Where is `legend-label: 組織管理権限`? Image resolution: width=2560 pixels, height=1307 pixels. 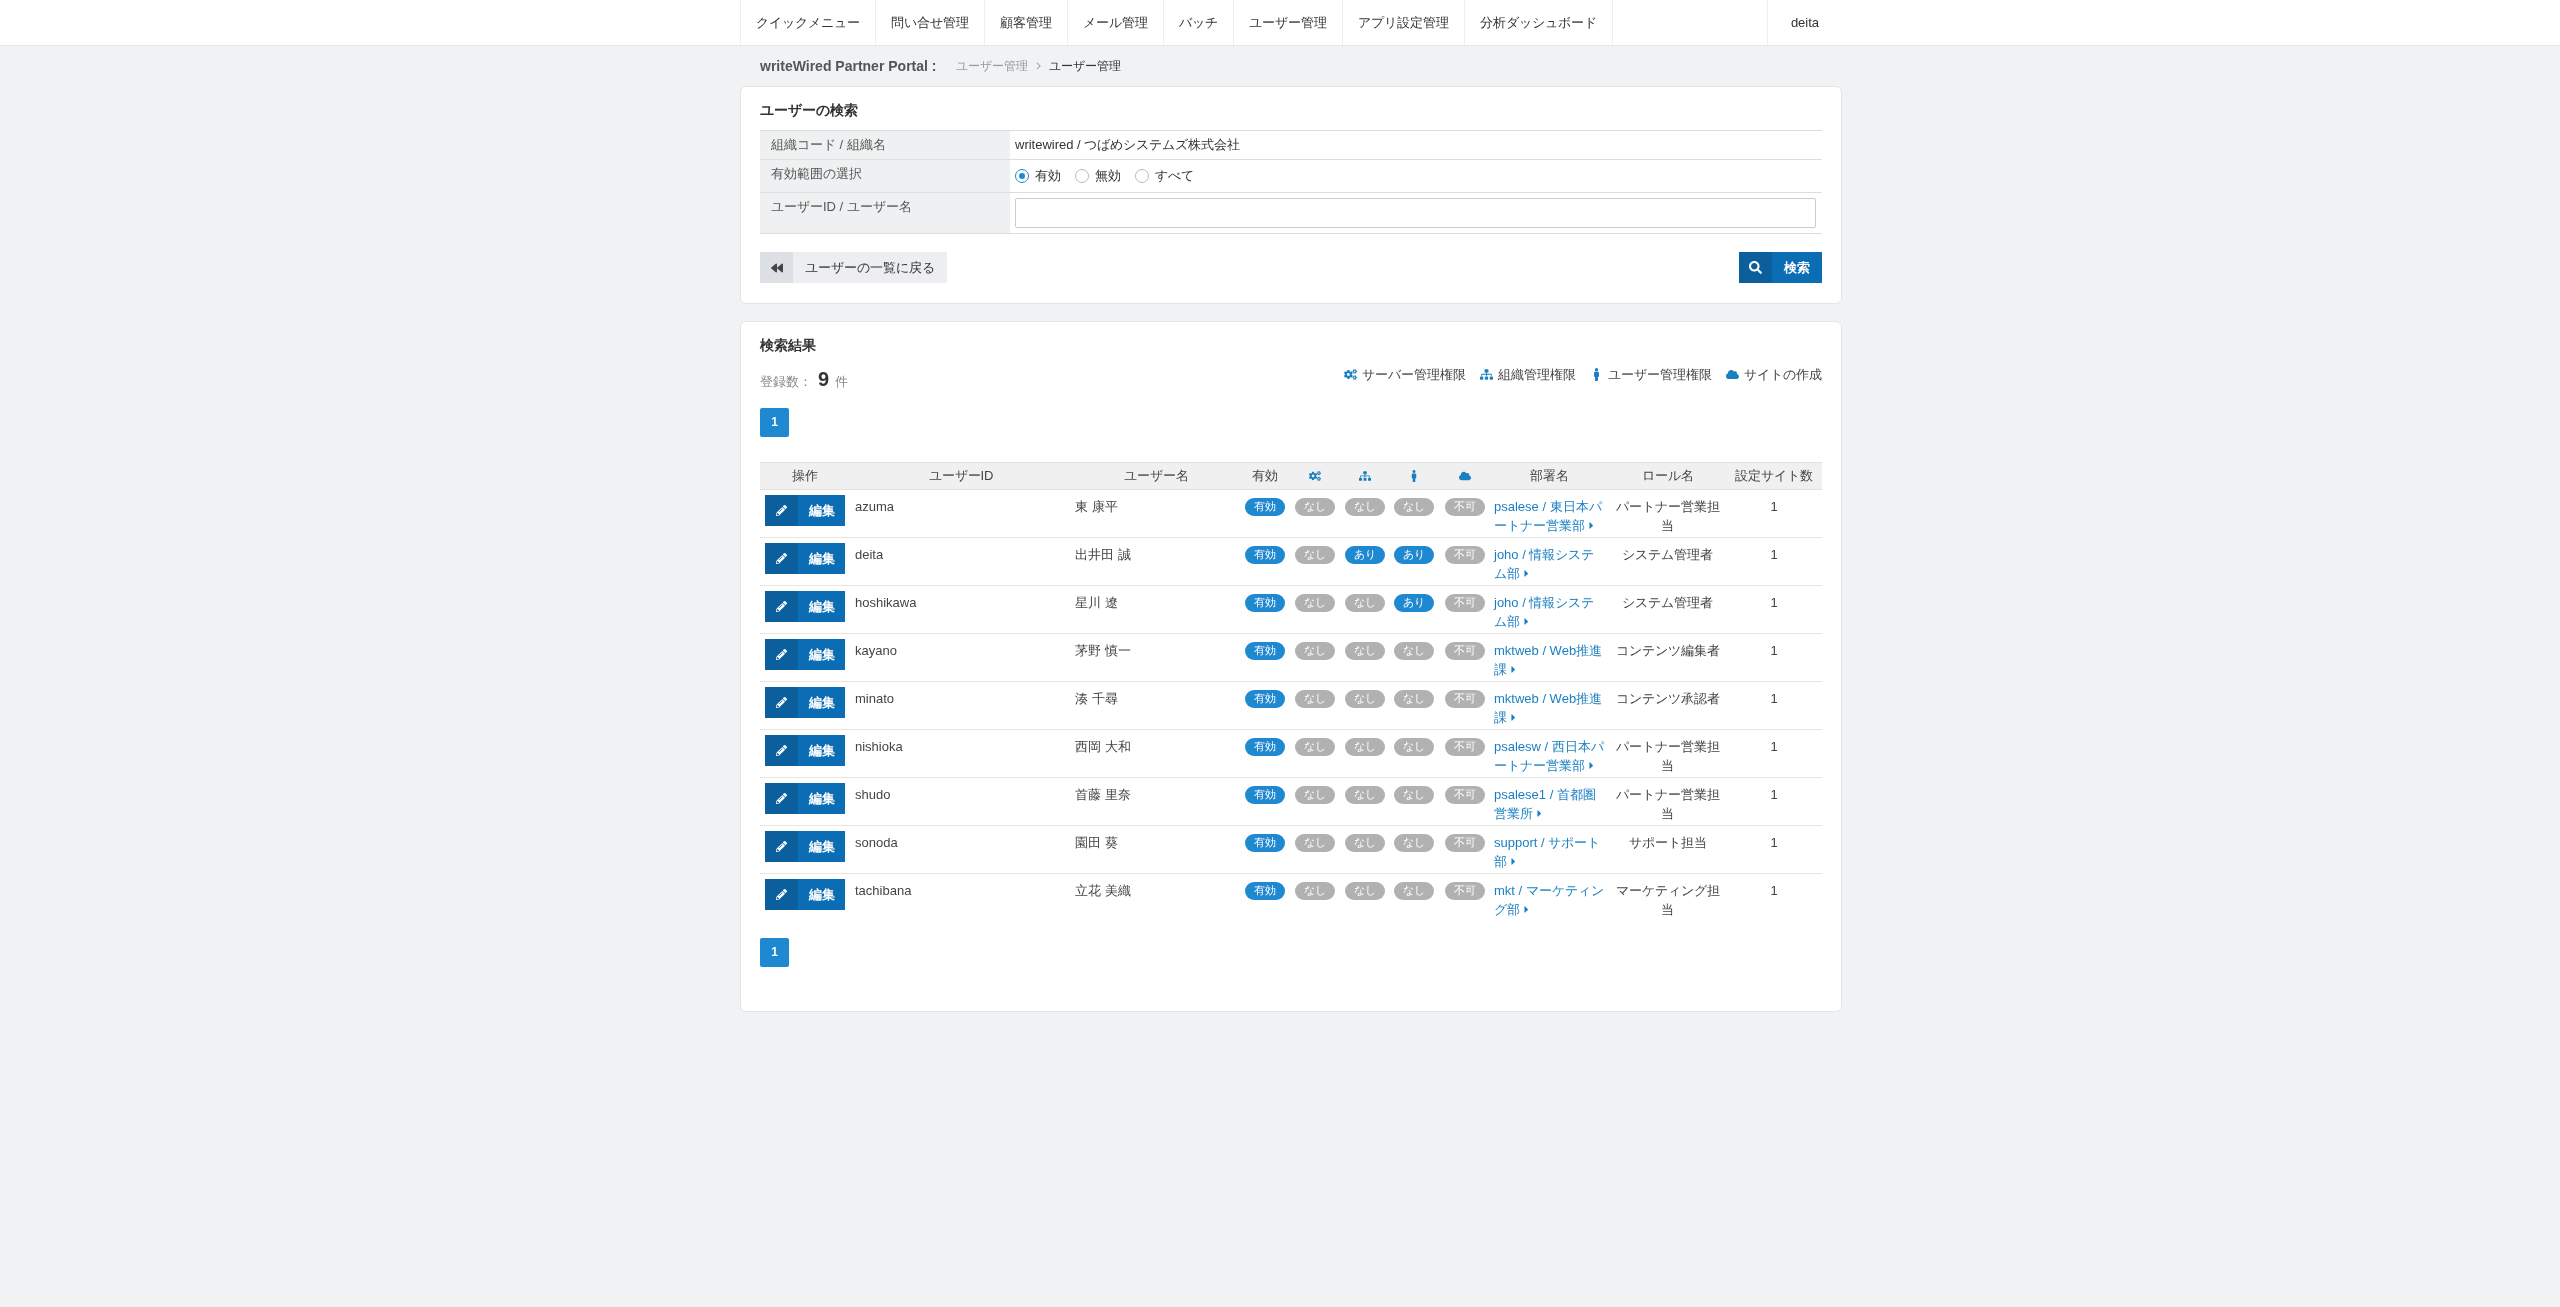
legend-label: 組織管理権限 is located at coordinates (1537, 374).